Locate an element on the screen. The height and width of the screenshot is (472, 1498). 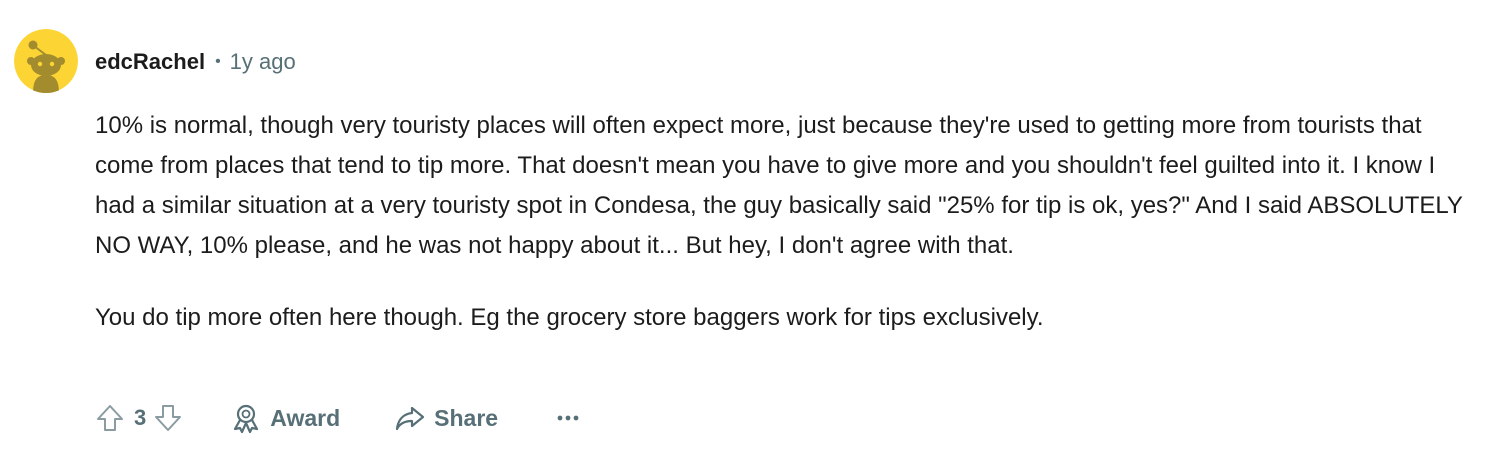
comment-action-bar: 3 Award Share is located at coordinates (342, 418).